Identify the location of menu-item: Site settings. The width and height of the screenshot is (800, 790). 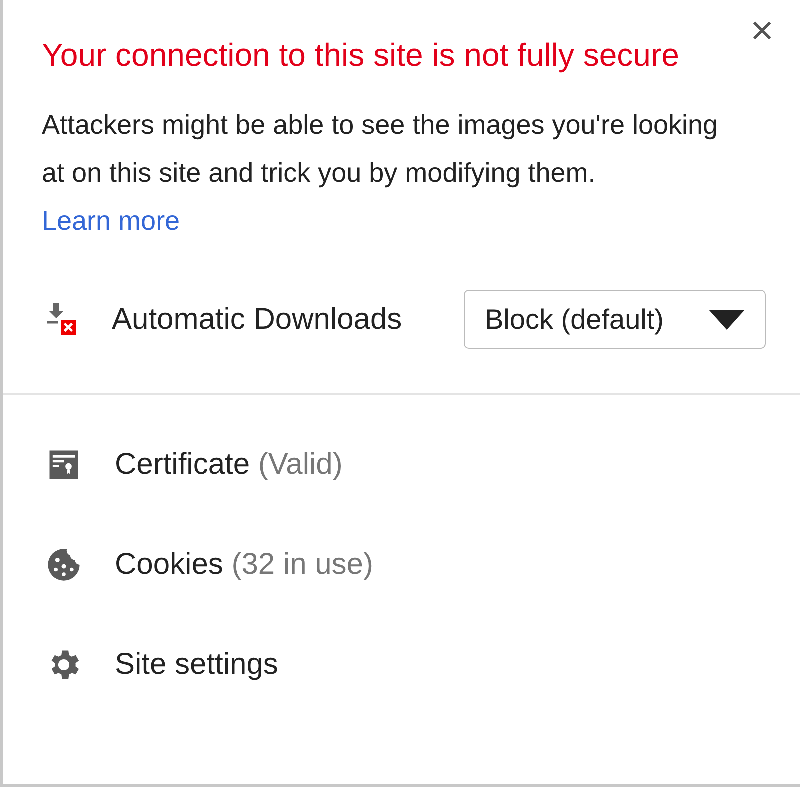
(401, 665).